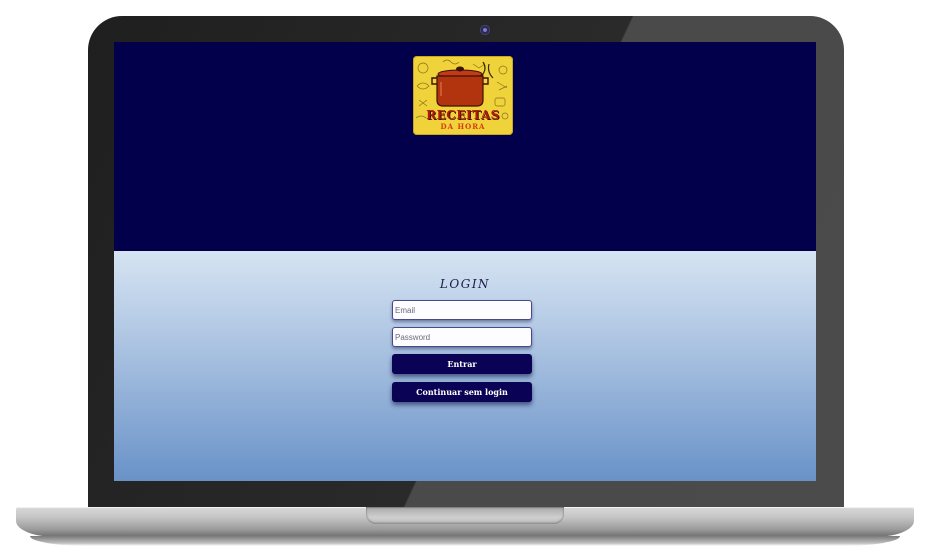 Image resolution: width=928 pixels, height=560 pixels. I want to click on webcam-icon, so click(485, 30).